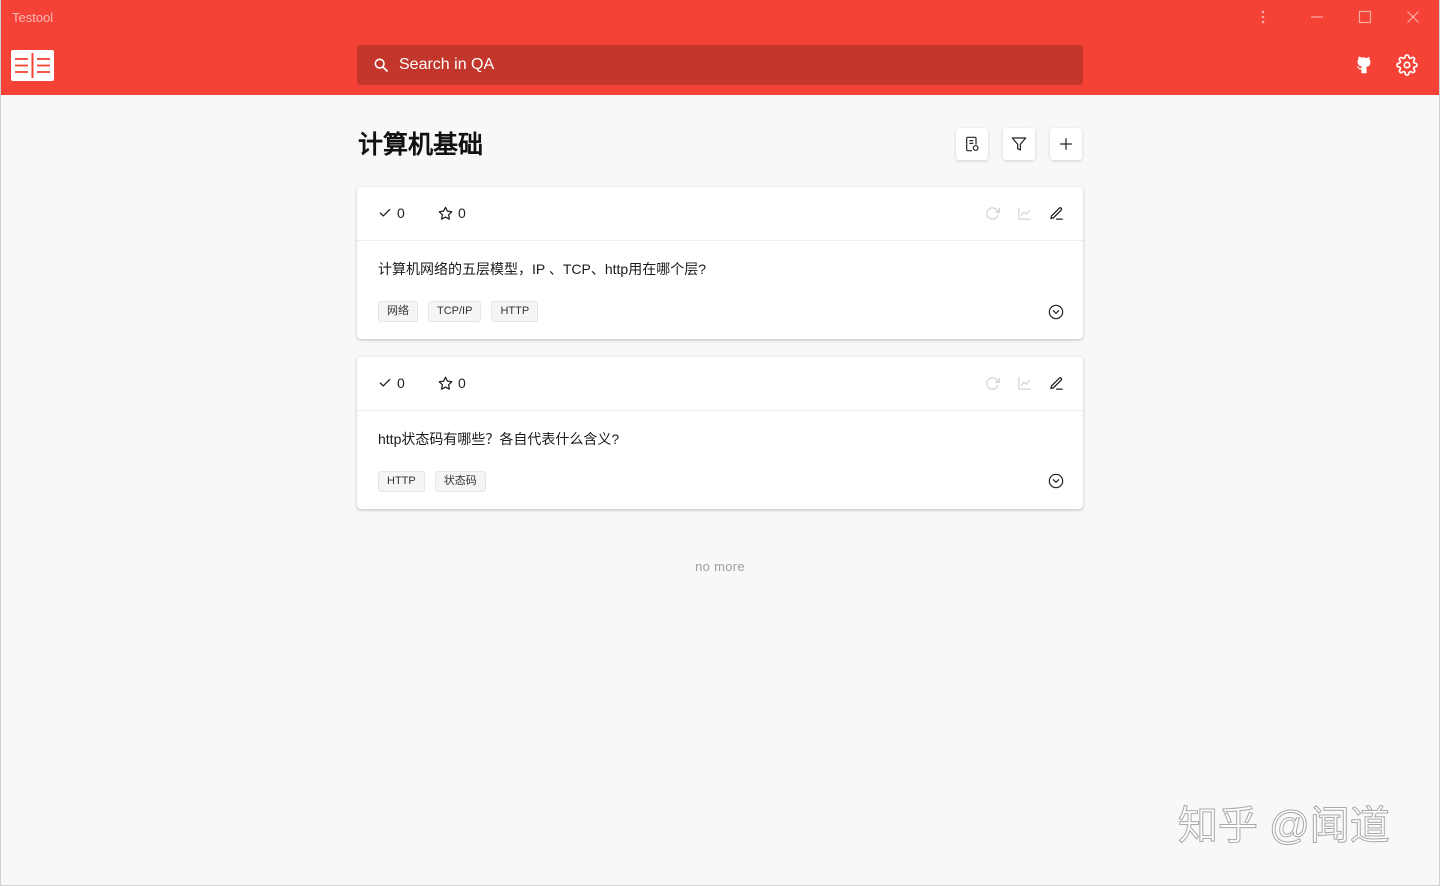 This screenshot has height=886, width=1440. Describe the element at coordinates (33, 17) in the screenshot. I see `window-title: Testool` at that location.